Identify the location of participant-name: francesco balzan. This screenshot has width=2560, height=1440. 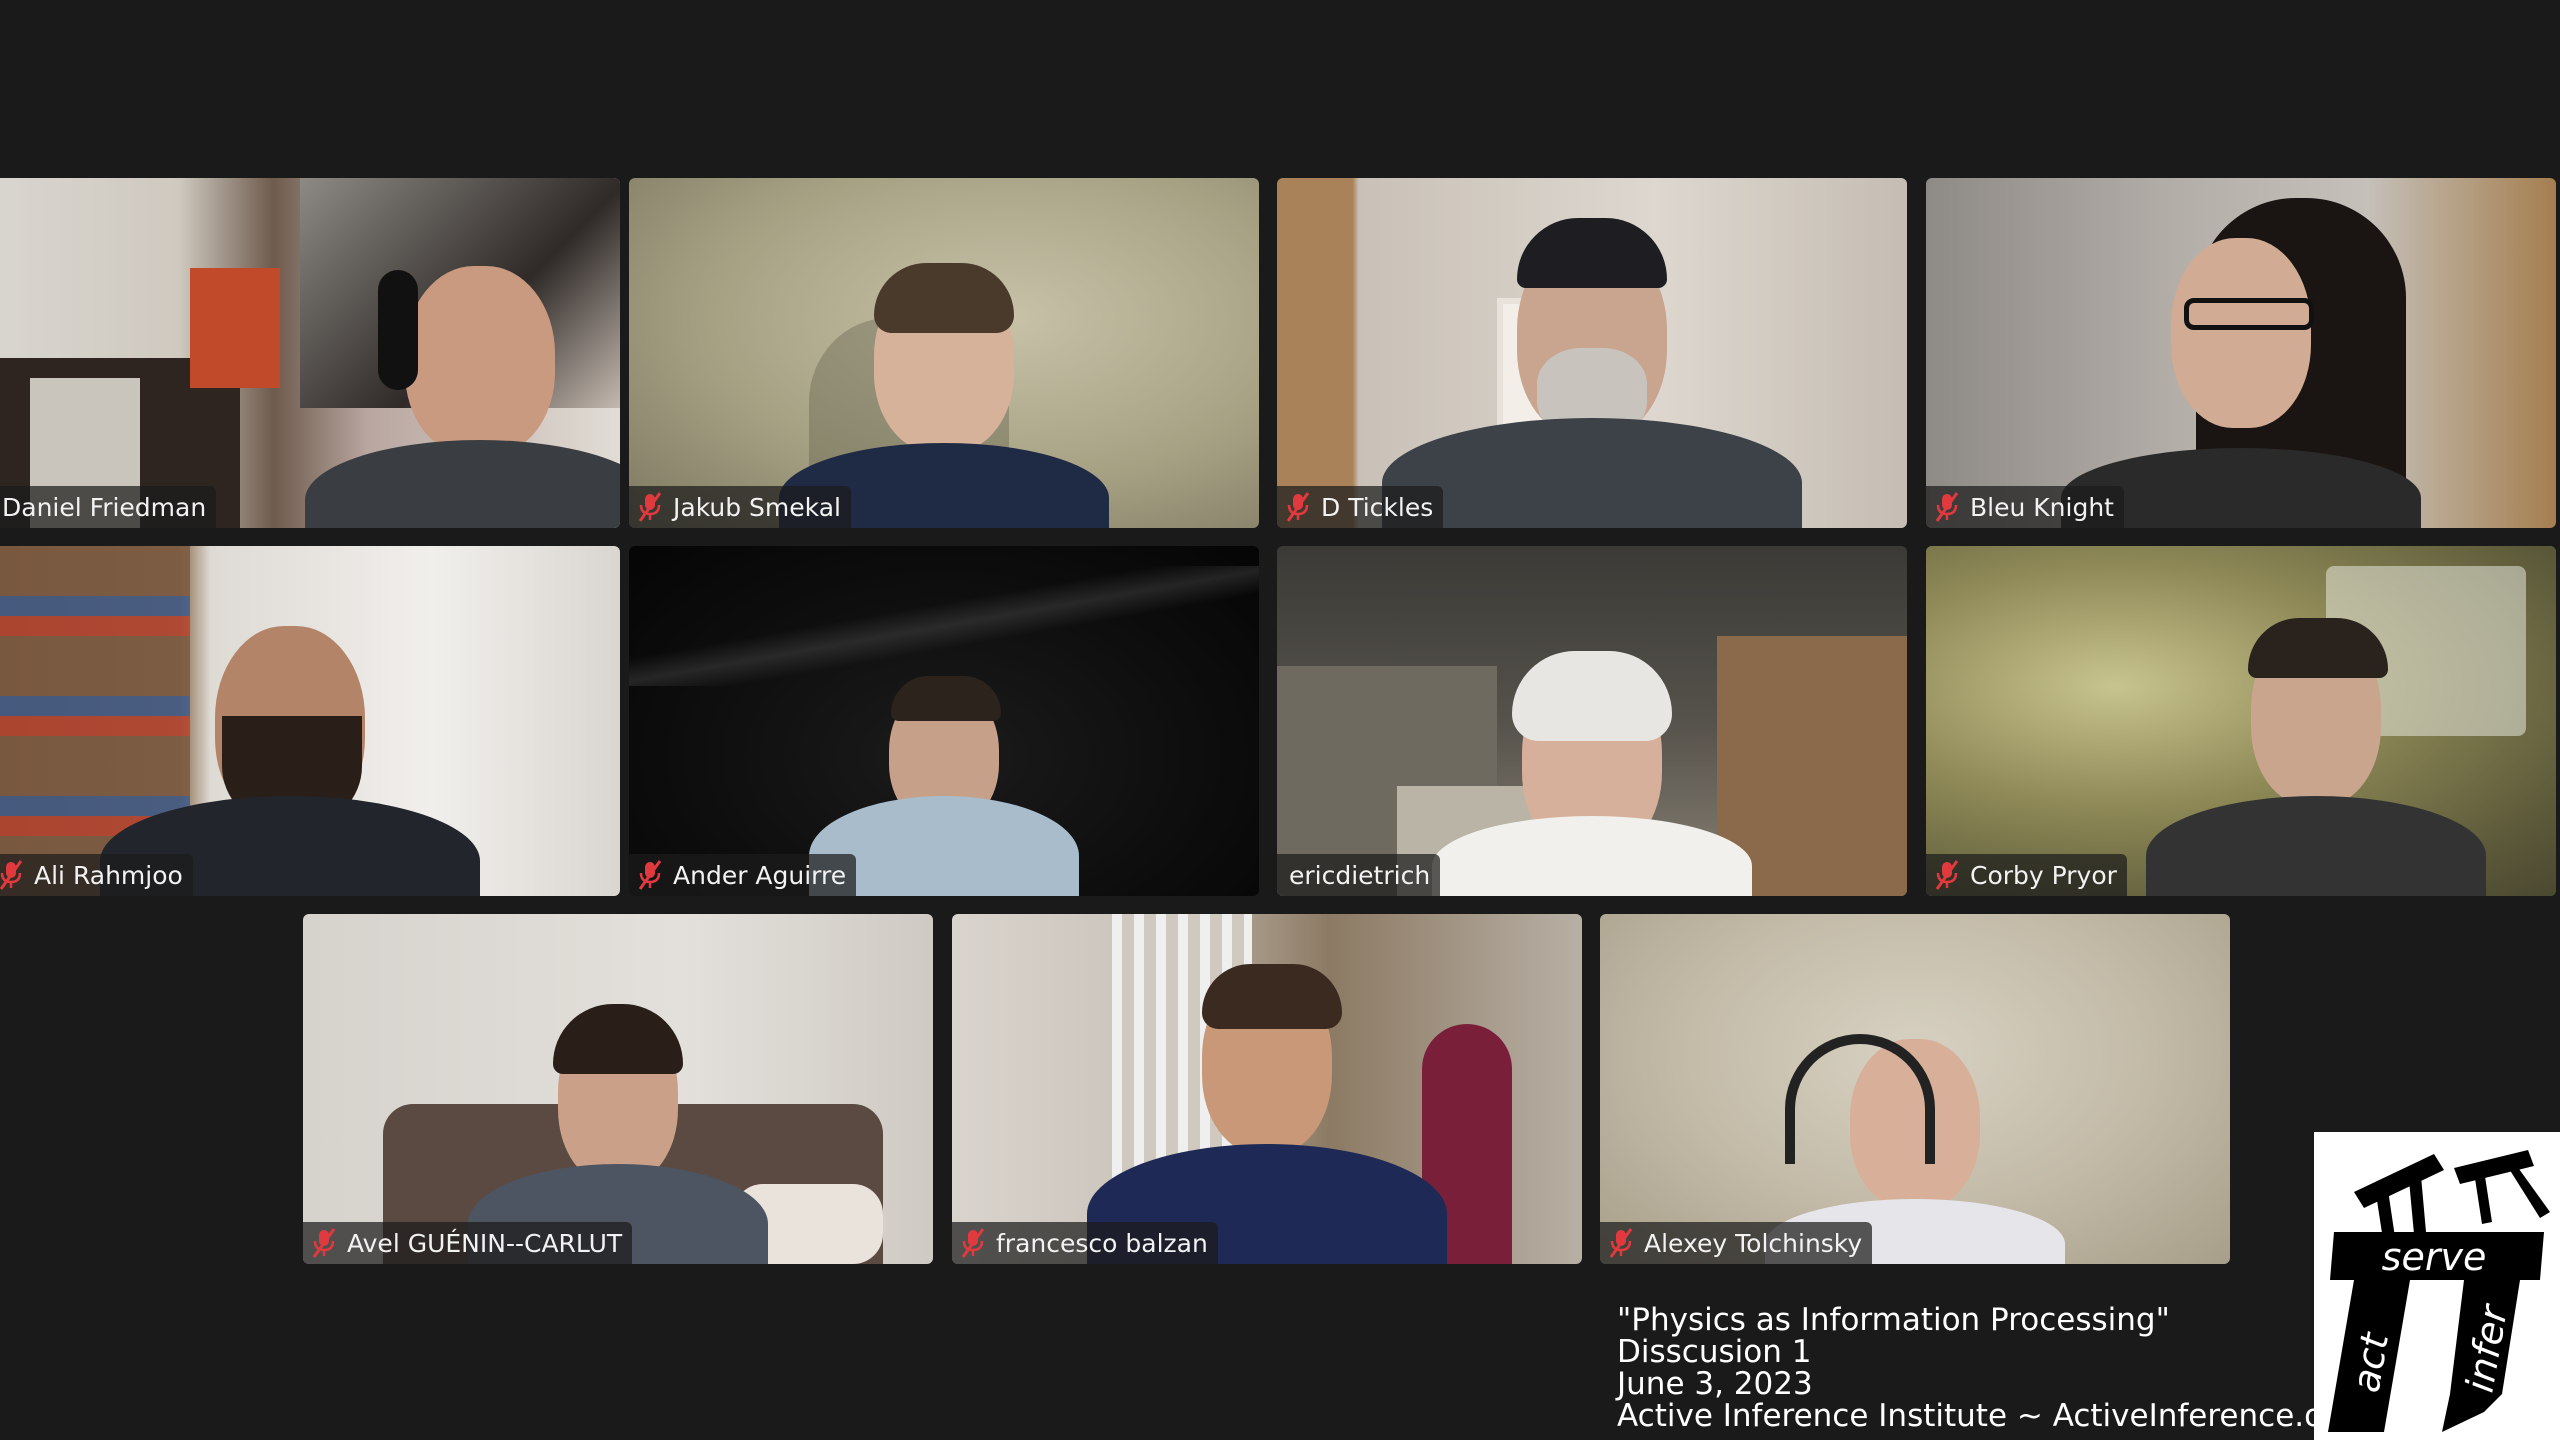
(1102, 1243).